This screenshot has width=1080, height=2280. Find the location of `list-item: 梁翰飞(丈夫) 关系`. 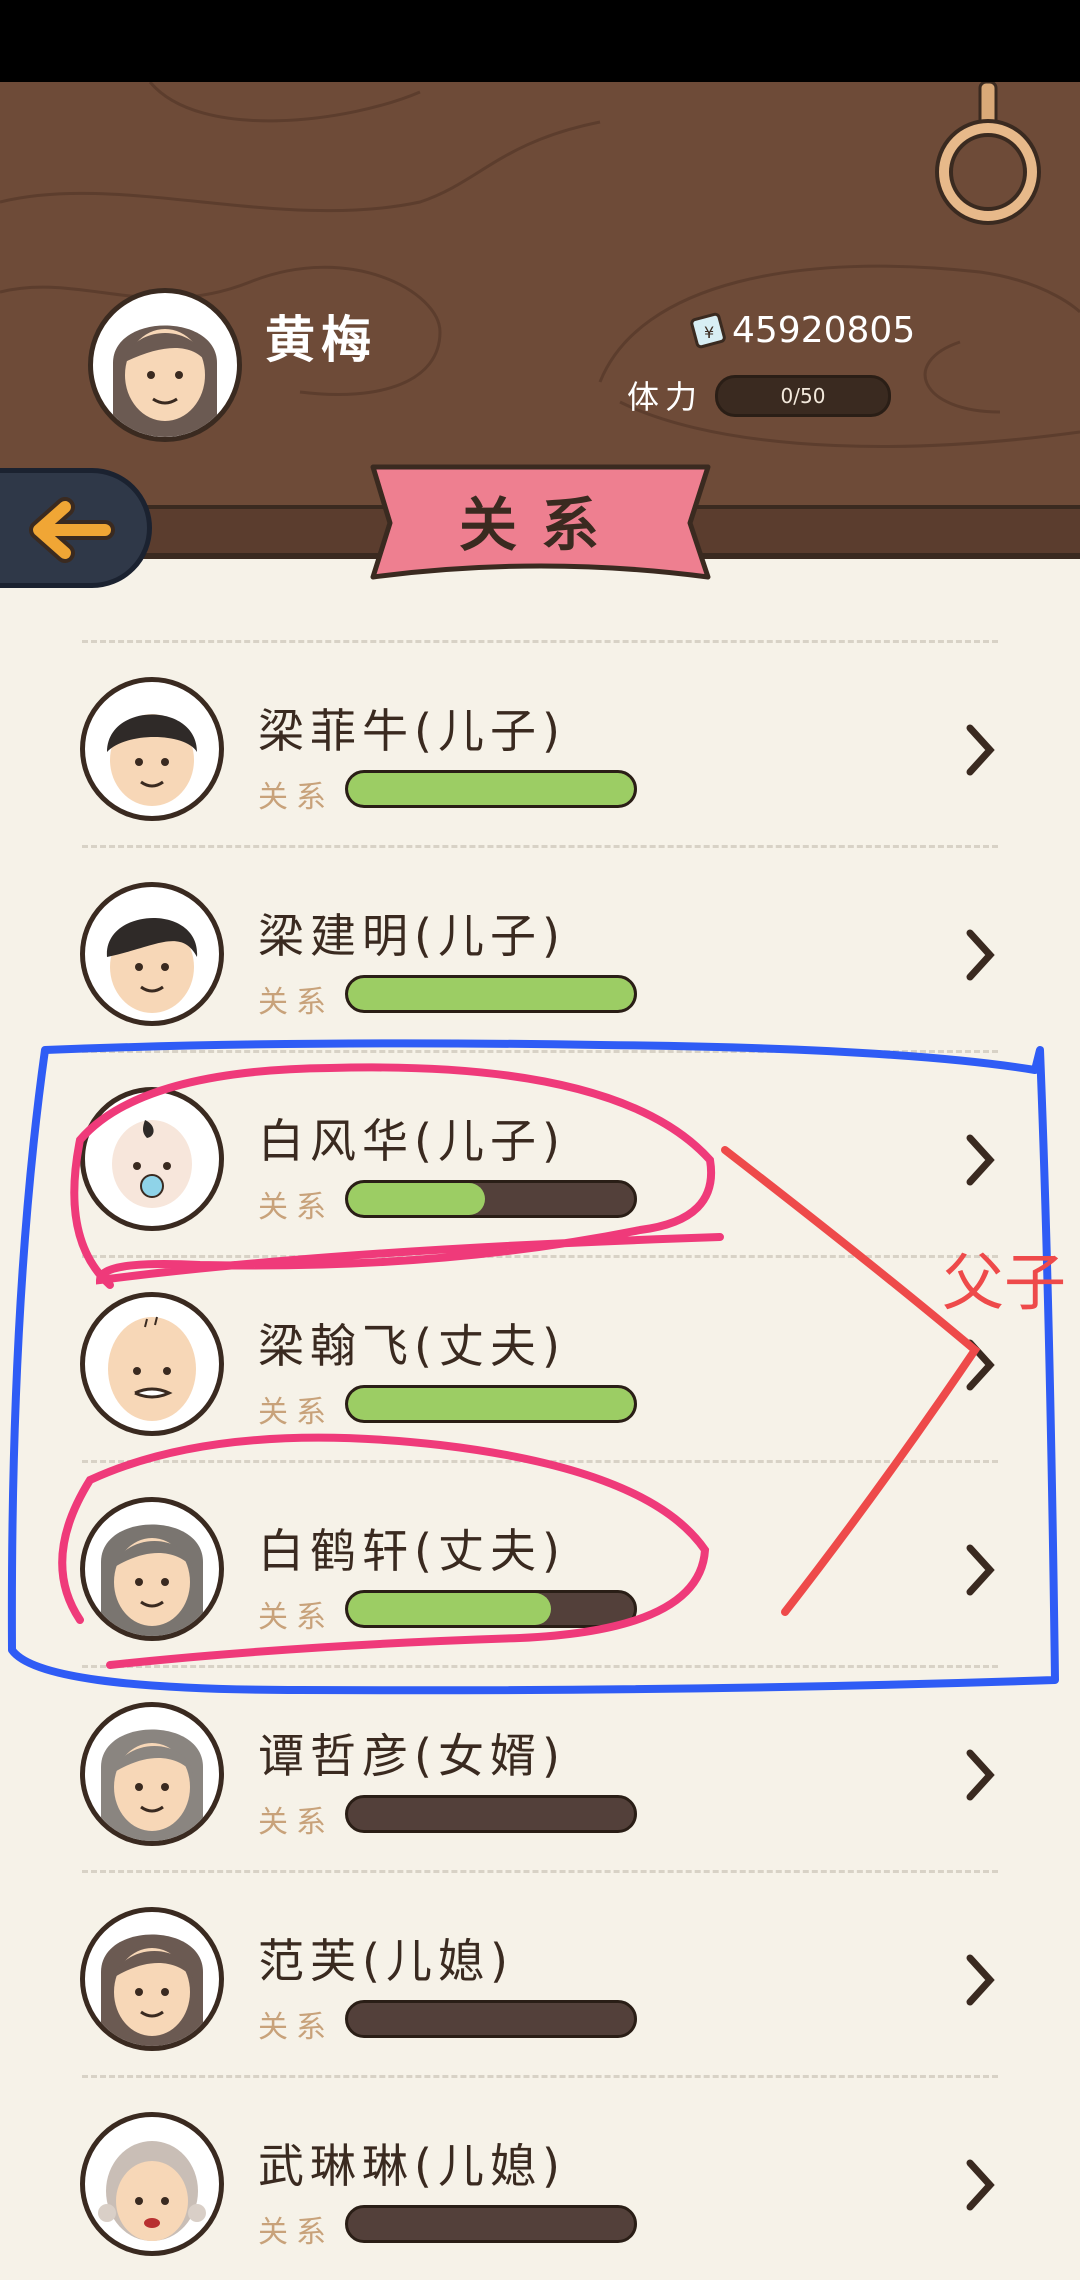

list-item: 梁翰飞(丈夫) 关系 is located at coordinates (540, 1357).